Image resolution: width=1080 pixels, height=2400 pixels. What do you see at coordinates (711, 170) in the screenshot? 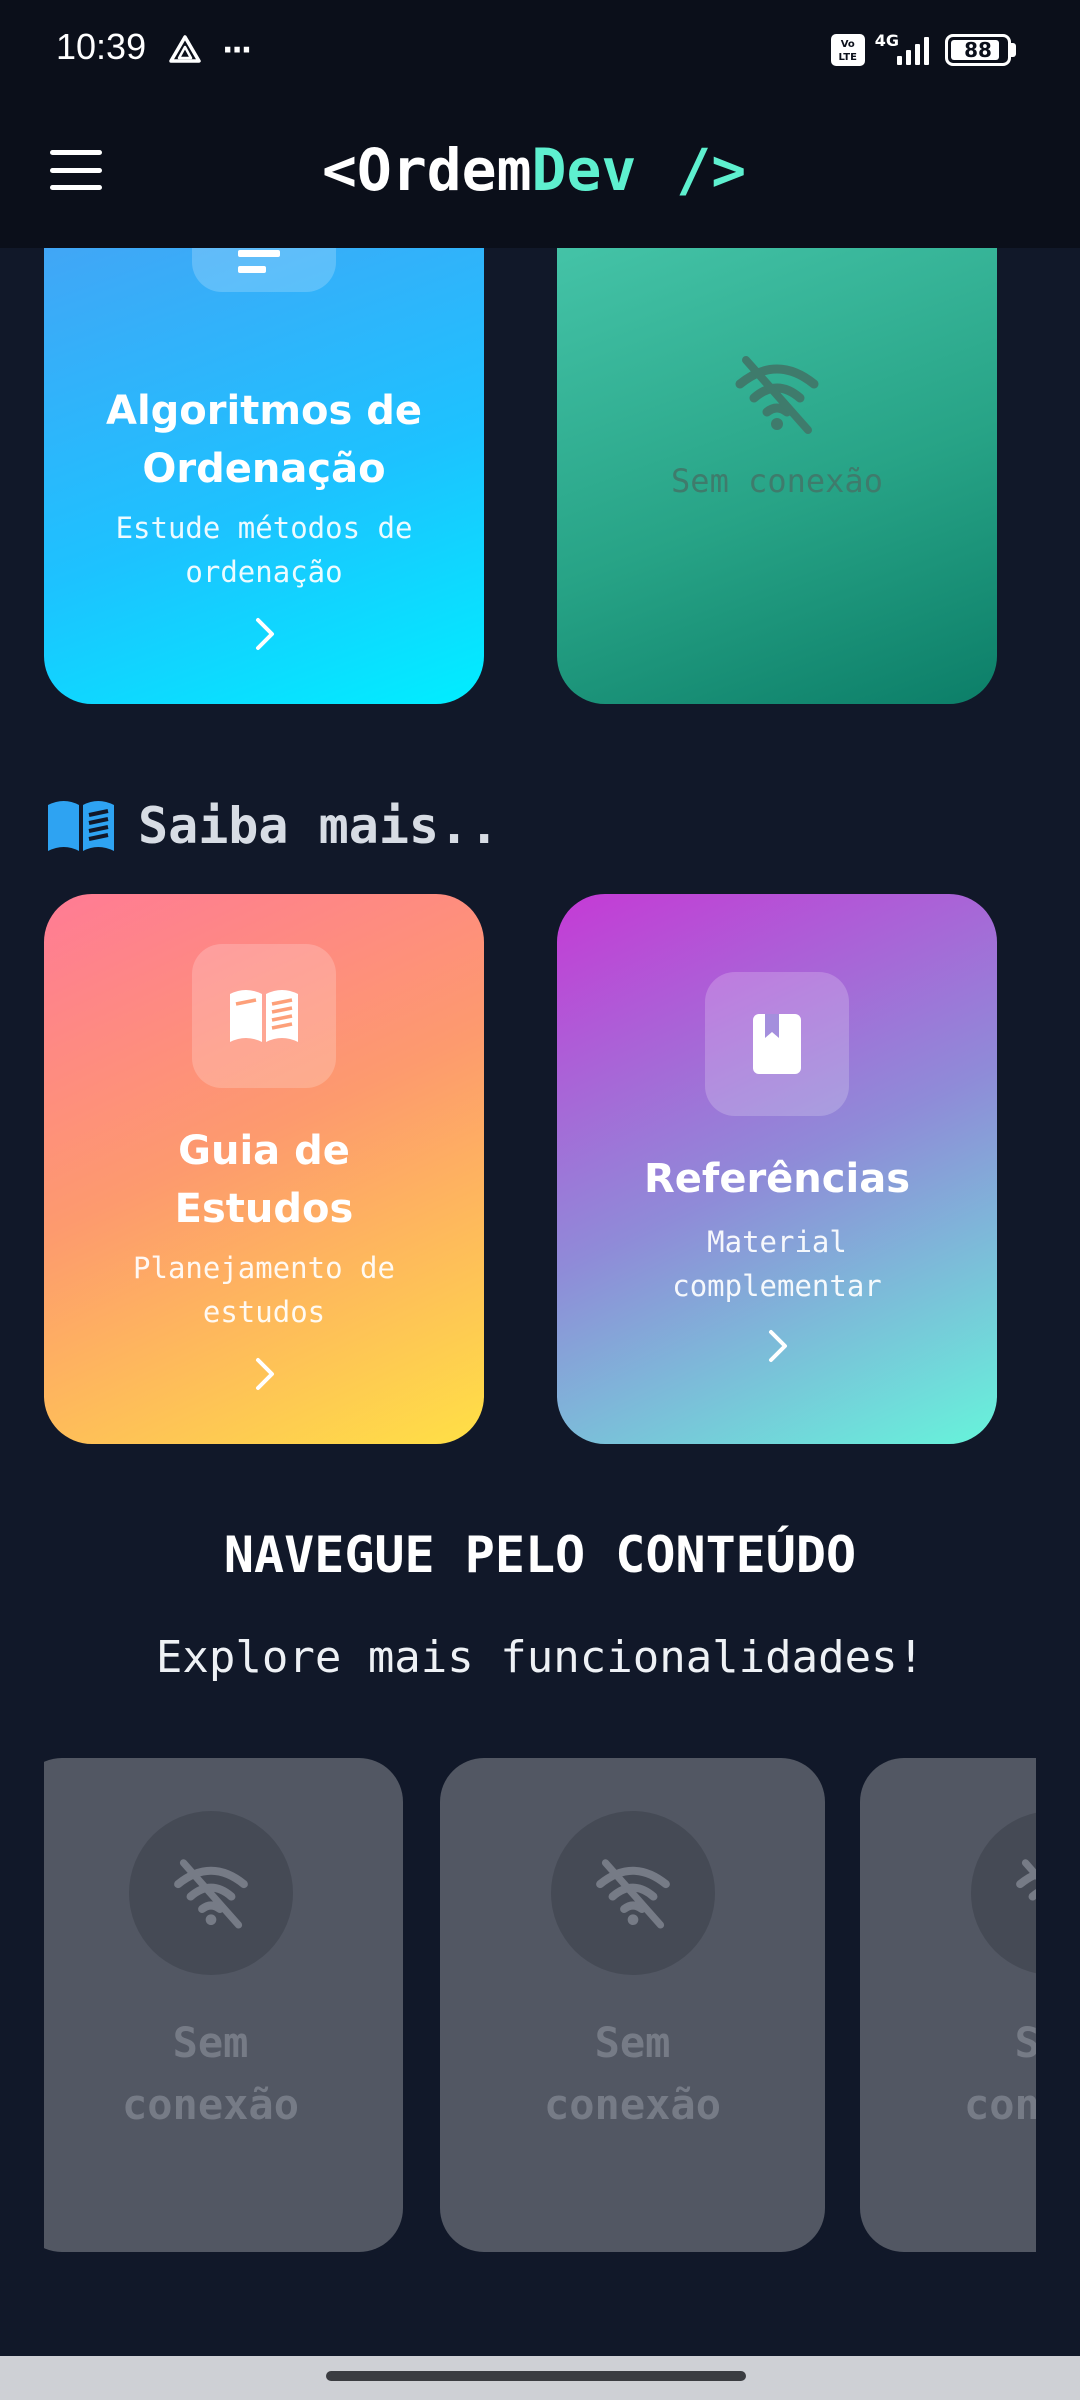
I see `logo-close-tag: />` at bounding box center [711, 170].